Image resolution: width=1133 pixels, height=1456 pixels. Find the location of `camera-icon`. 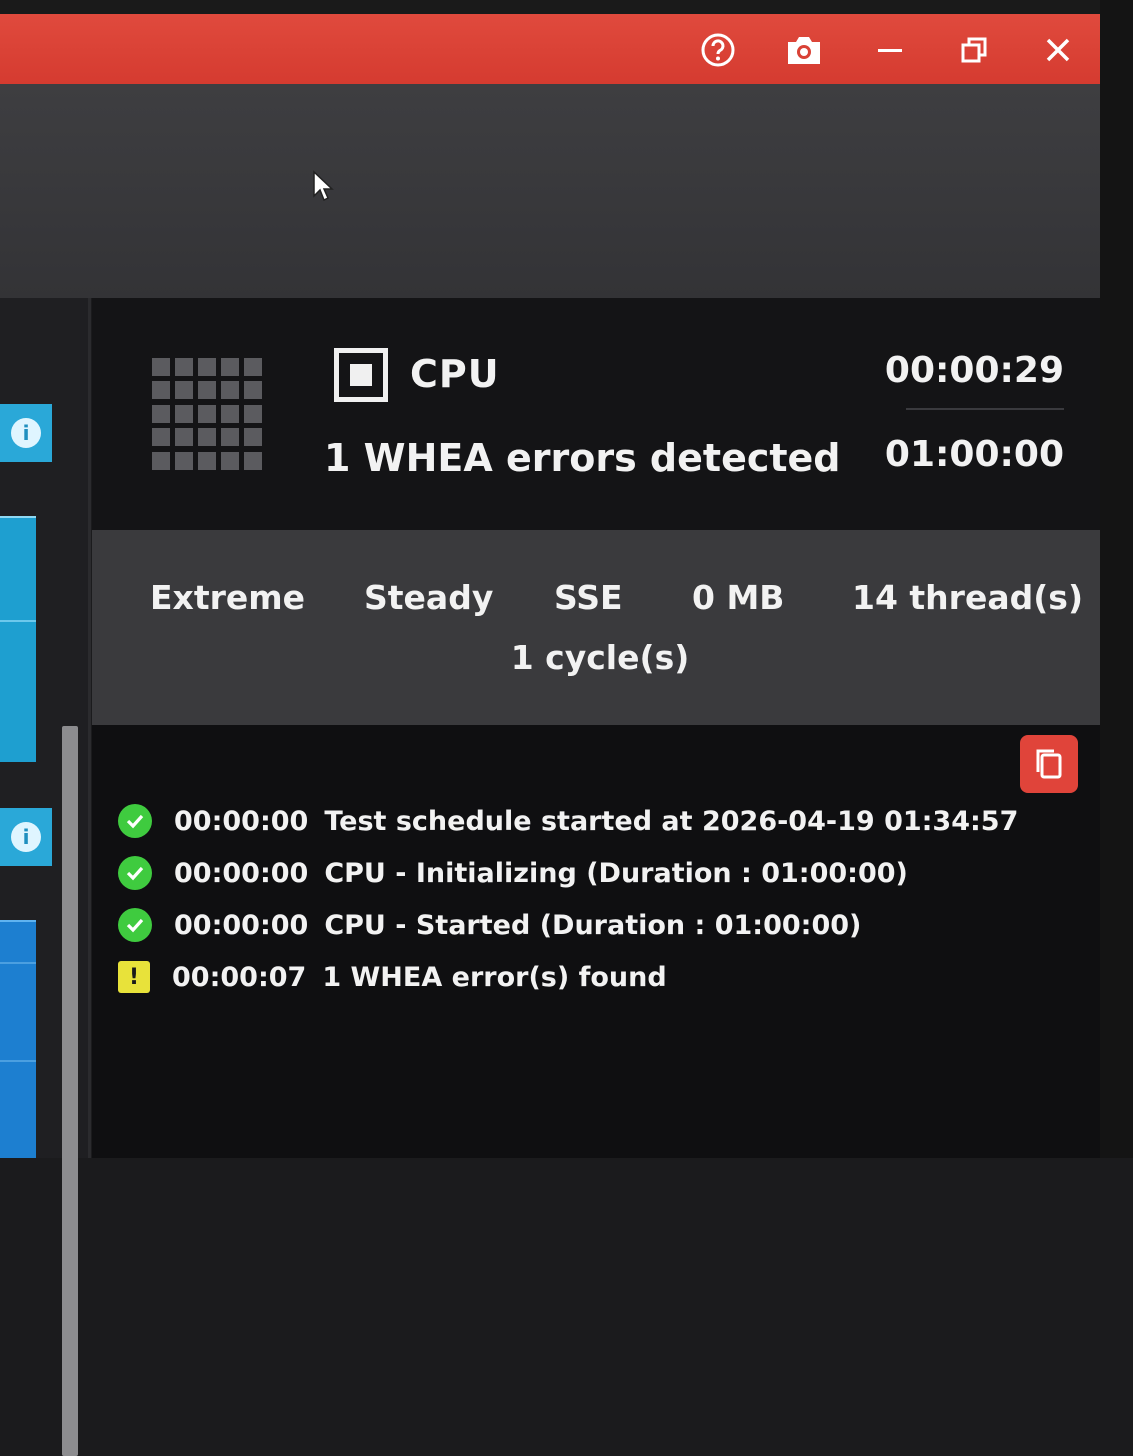

camera-icon is located at coordinates (804, 50).